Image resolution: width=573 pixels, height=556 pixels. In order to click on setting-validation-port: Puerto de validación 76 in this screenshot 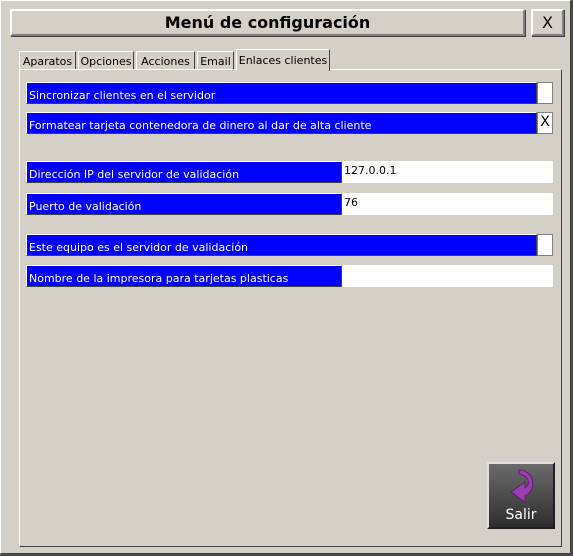, I will do `click(289, 204)`.